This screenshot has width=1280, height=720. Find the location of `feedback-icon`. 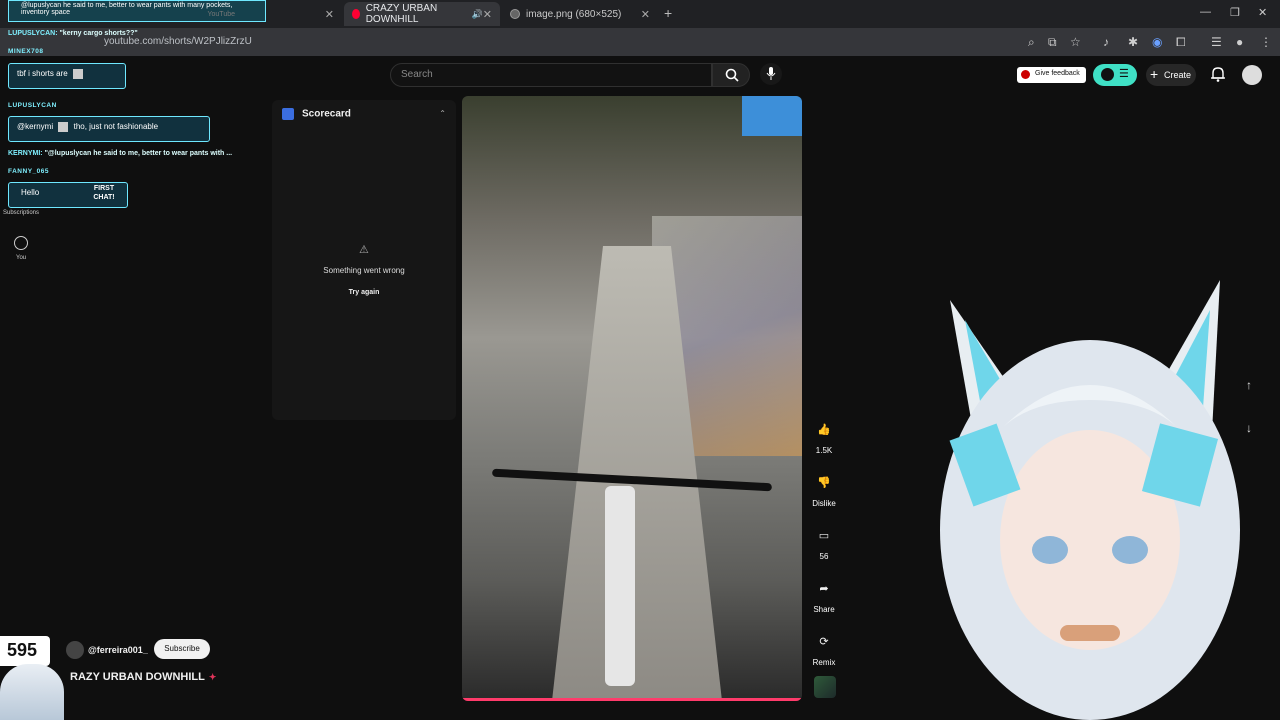

feedback-icon is located at coordinates (1025, 74).